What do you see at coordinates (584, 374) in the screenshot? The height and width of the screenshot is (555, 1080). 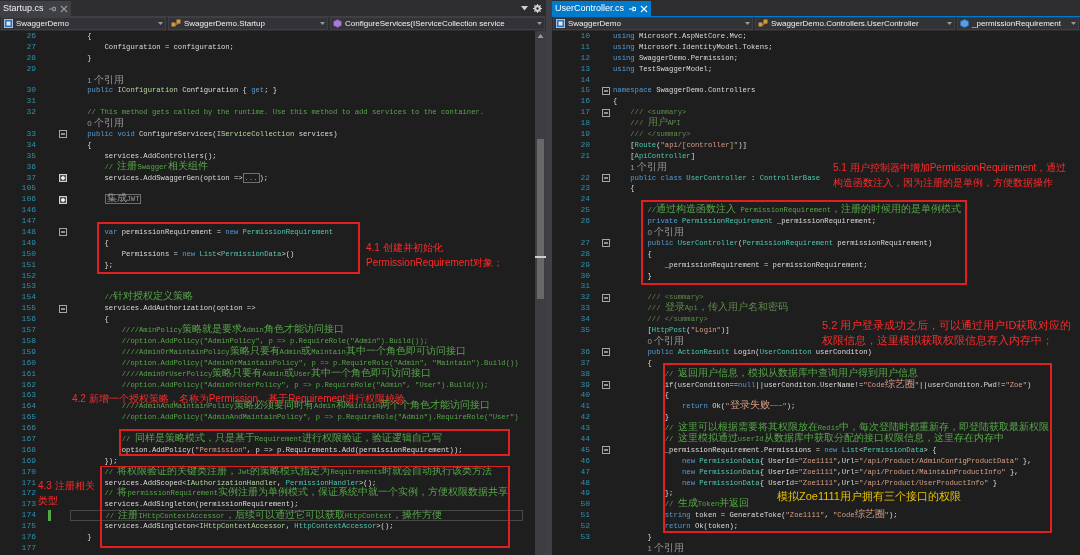 I see `line-number: 38` at bounding box center [584, 374].